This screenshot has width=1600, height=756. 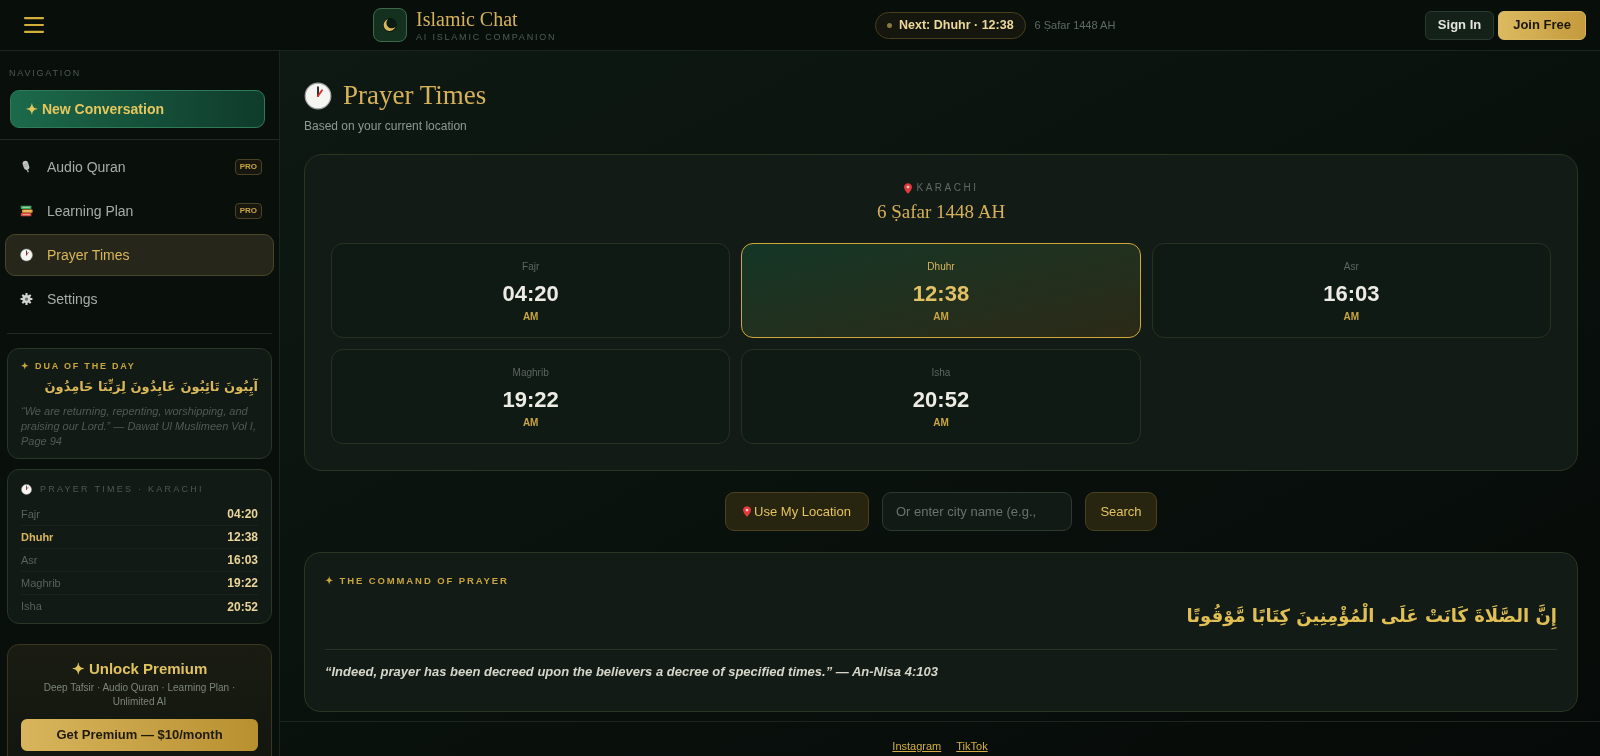 I want to click on page-subtitle: Based on your current location, so click(x=386, y=126).